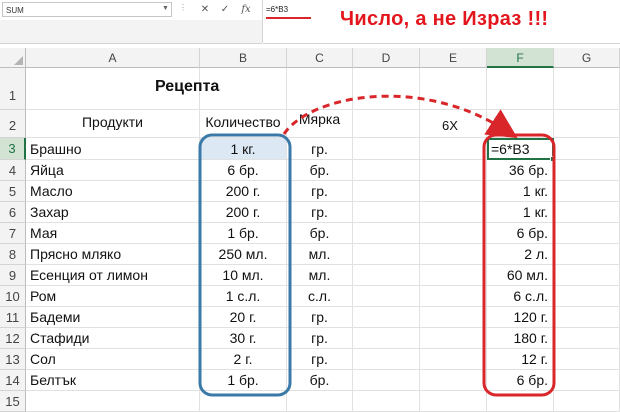 This screenshot has width=620, height=412. I want to click on cell-d9, so click(386, 275).